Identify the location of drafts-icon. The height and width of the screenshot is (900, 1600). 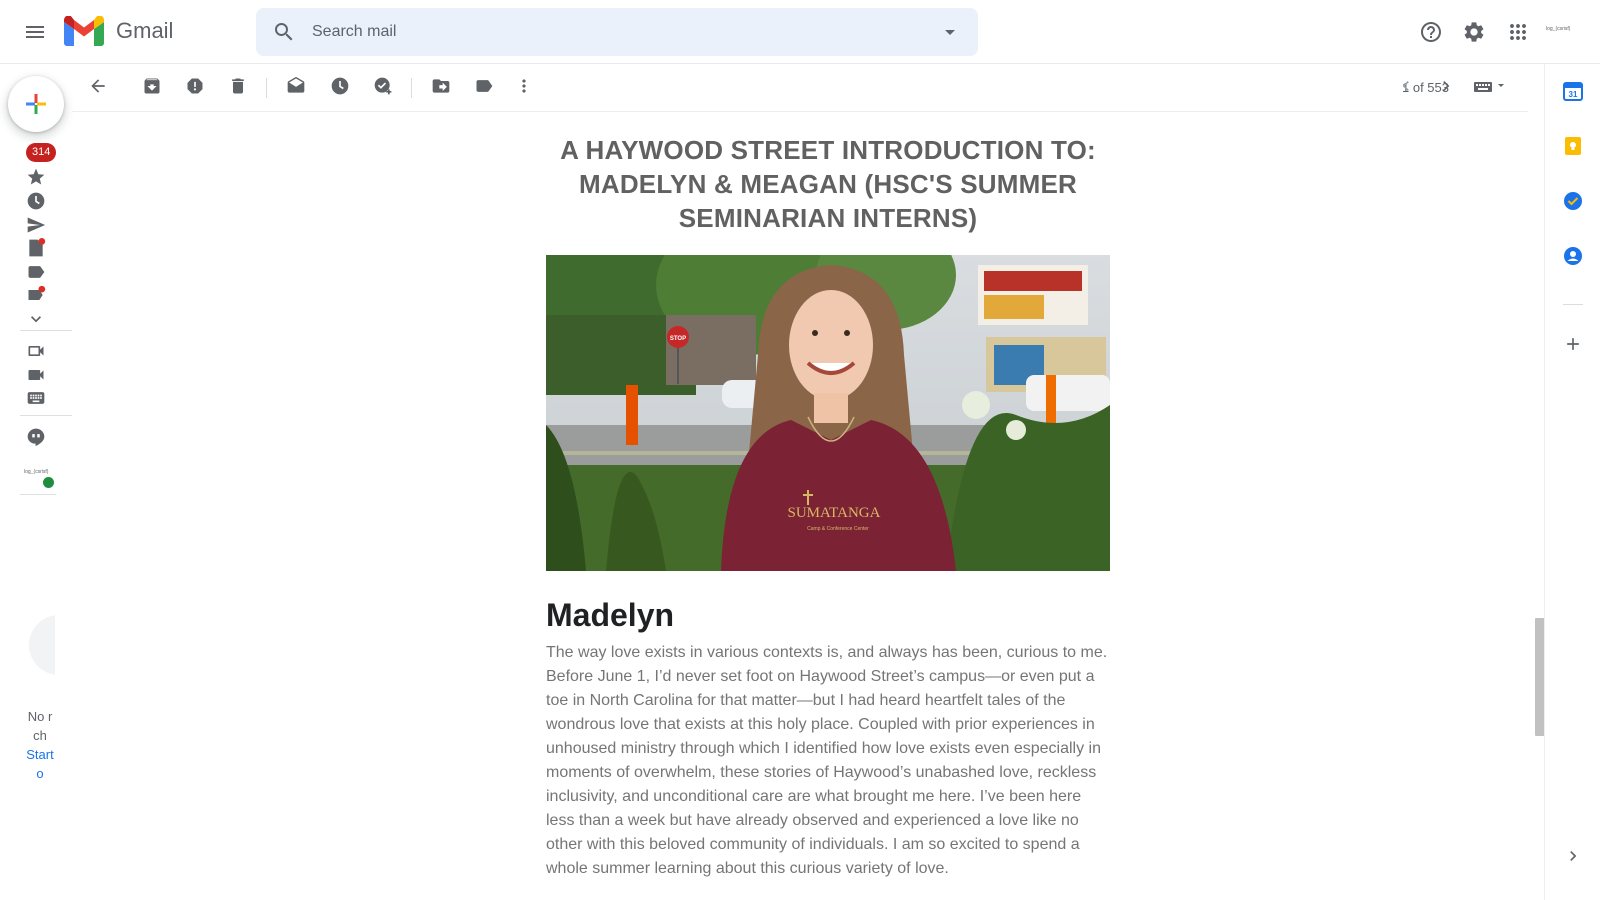
(36, 248).